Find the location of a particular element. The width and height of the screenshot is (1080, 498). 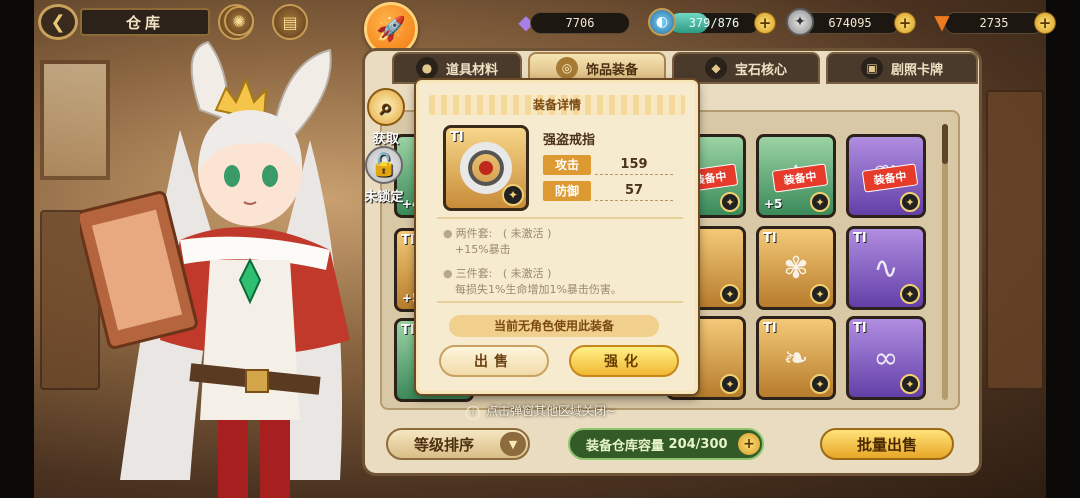

tab-label: 宝石核心 is located at coordinates (760, 70).